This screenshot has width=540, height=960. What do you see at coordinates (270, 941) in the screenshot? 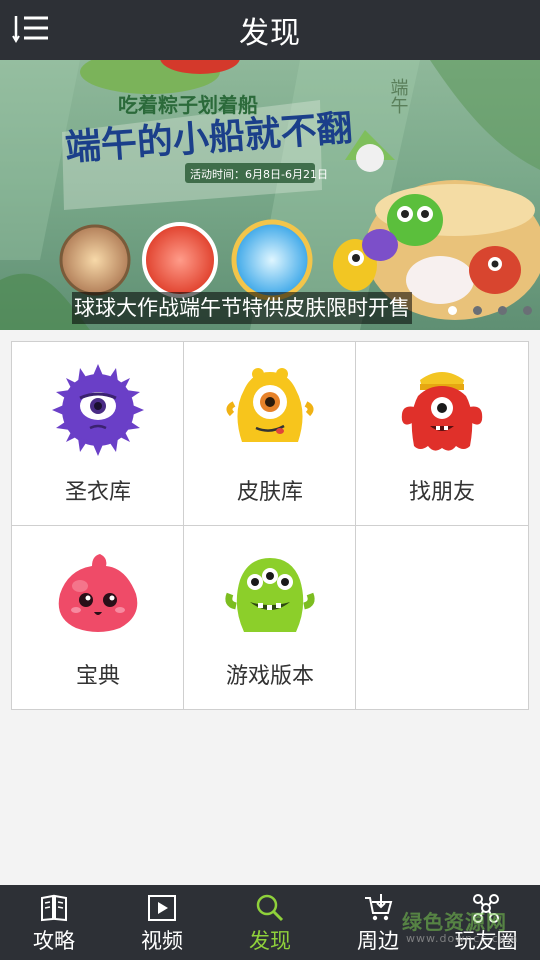
I see `tab-label: 发现` at bounding box center [270, 941].